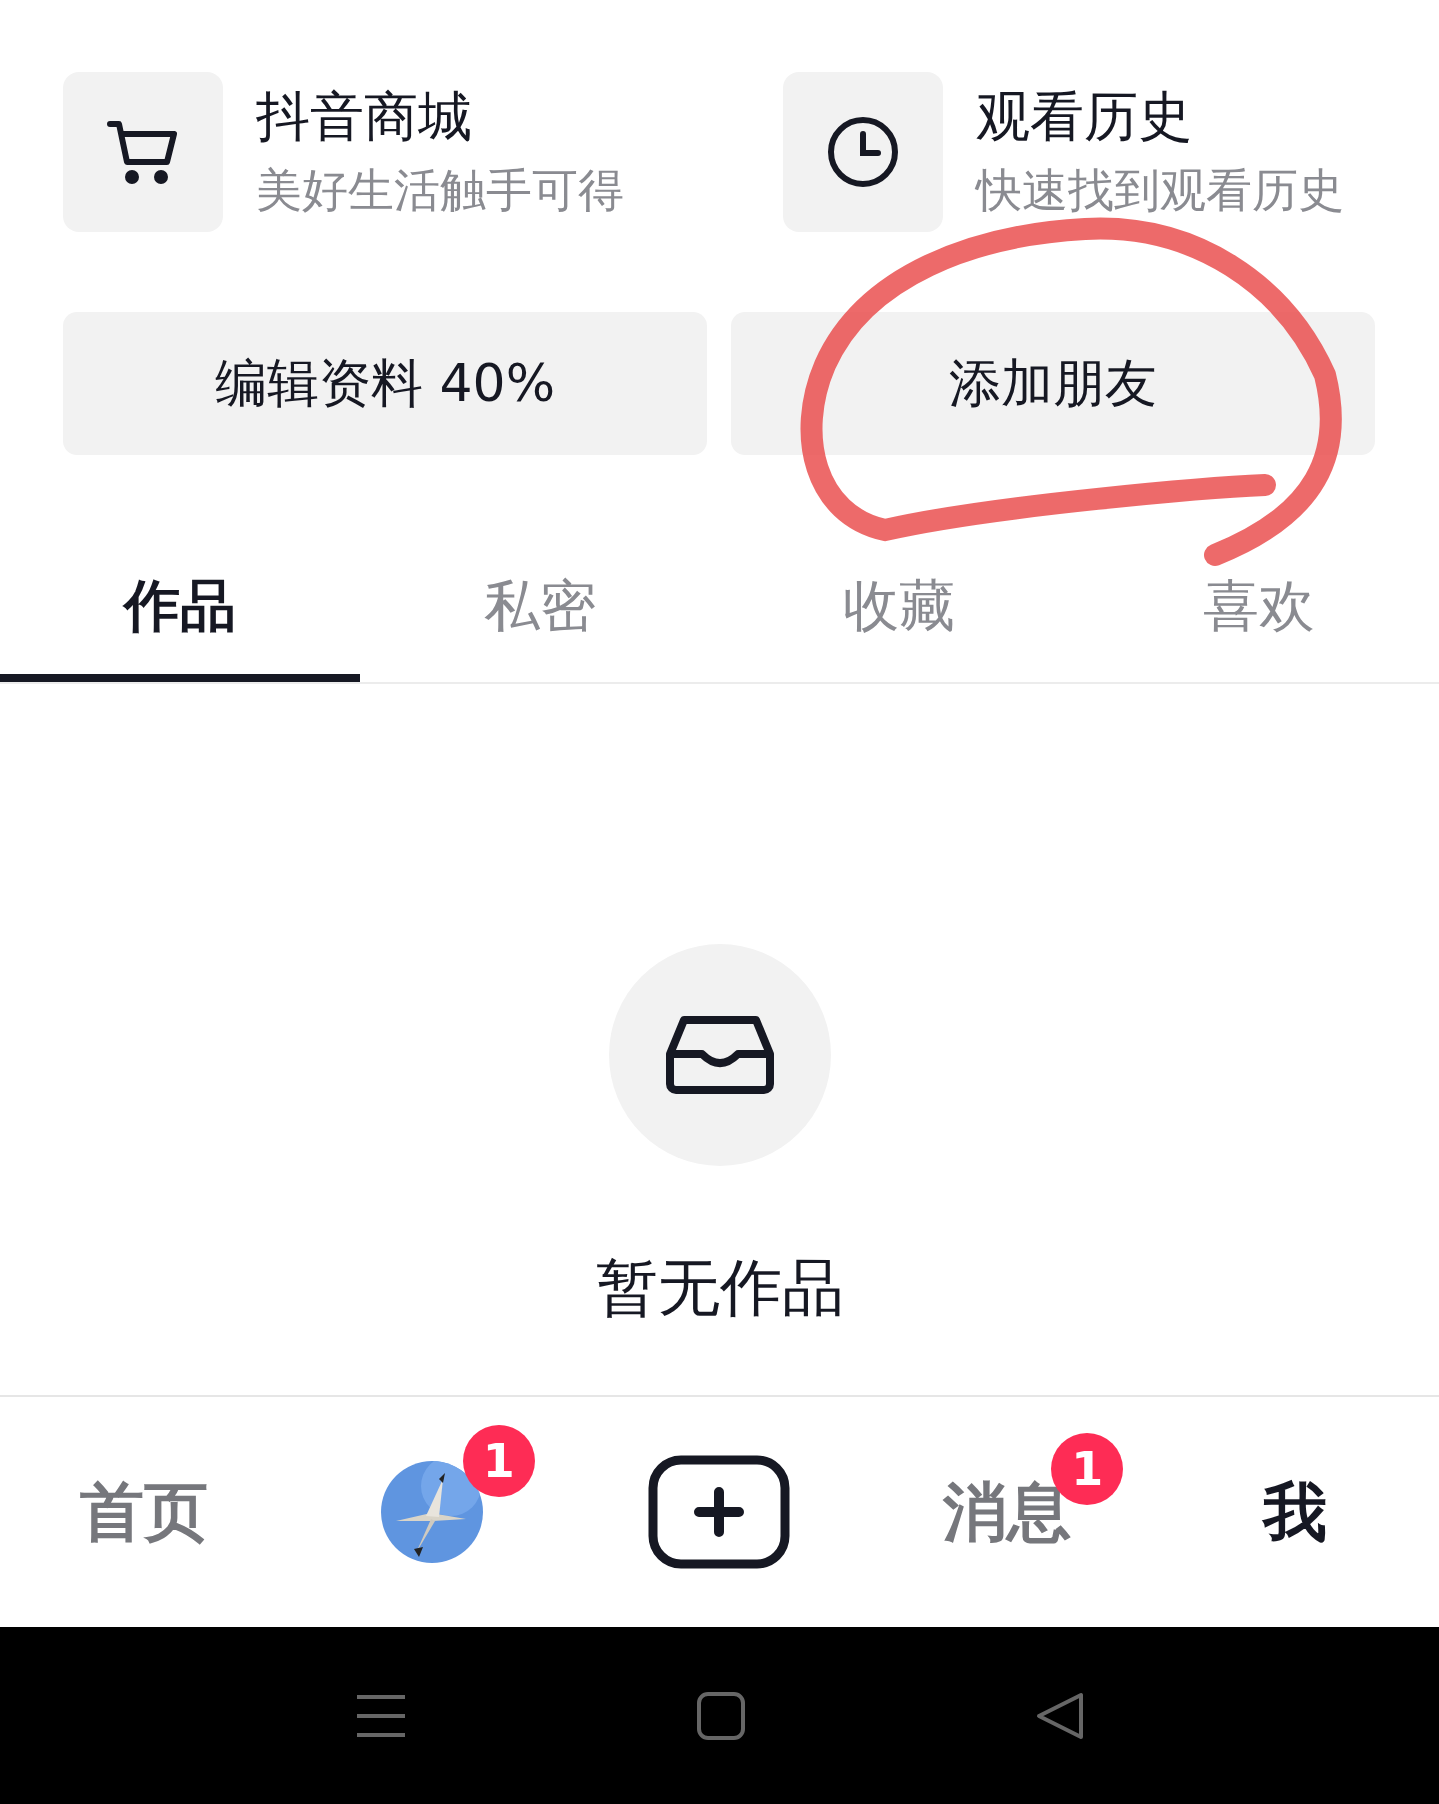  I want to click on inbox-icon, so click(719, 1055).